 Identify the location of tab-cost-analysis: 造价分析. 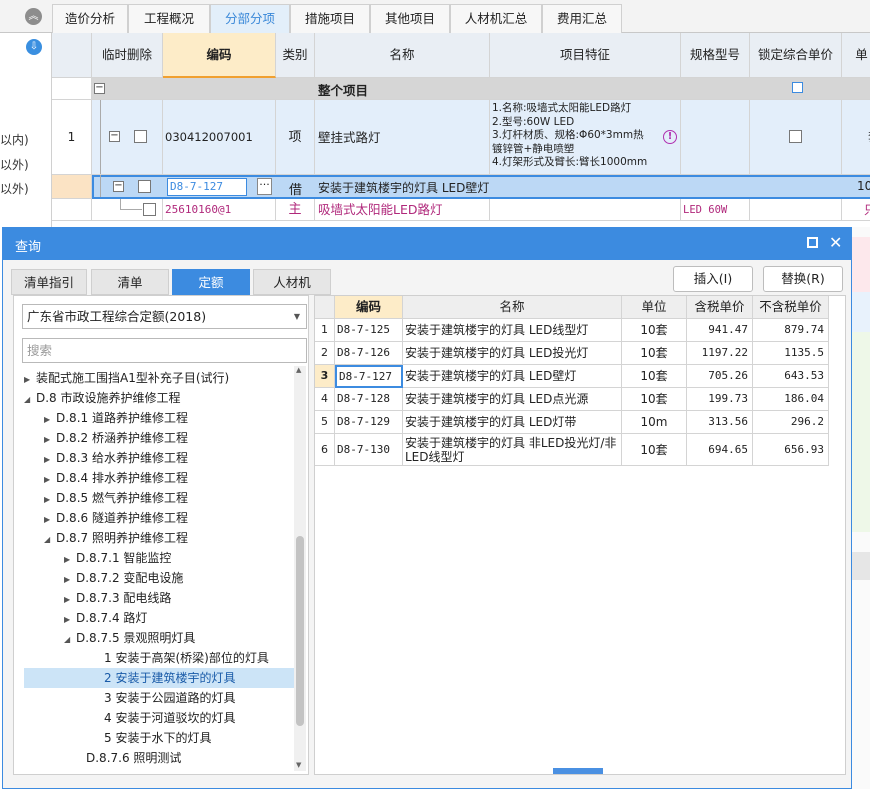
(90, 18).